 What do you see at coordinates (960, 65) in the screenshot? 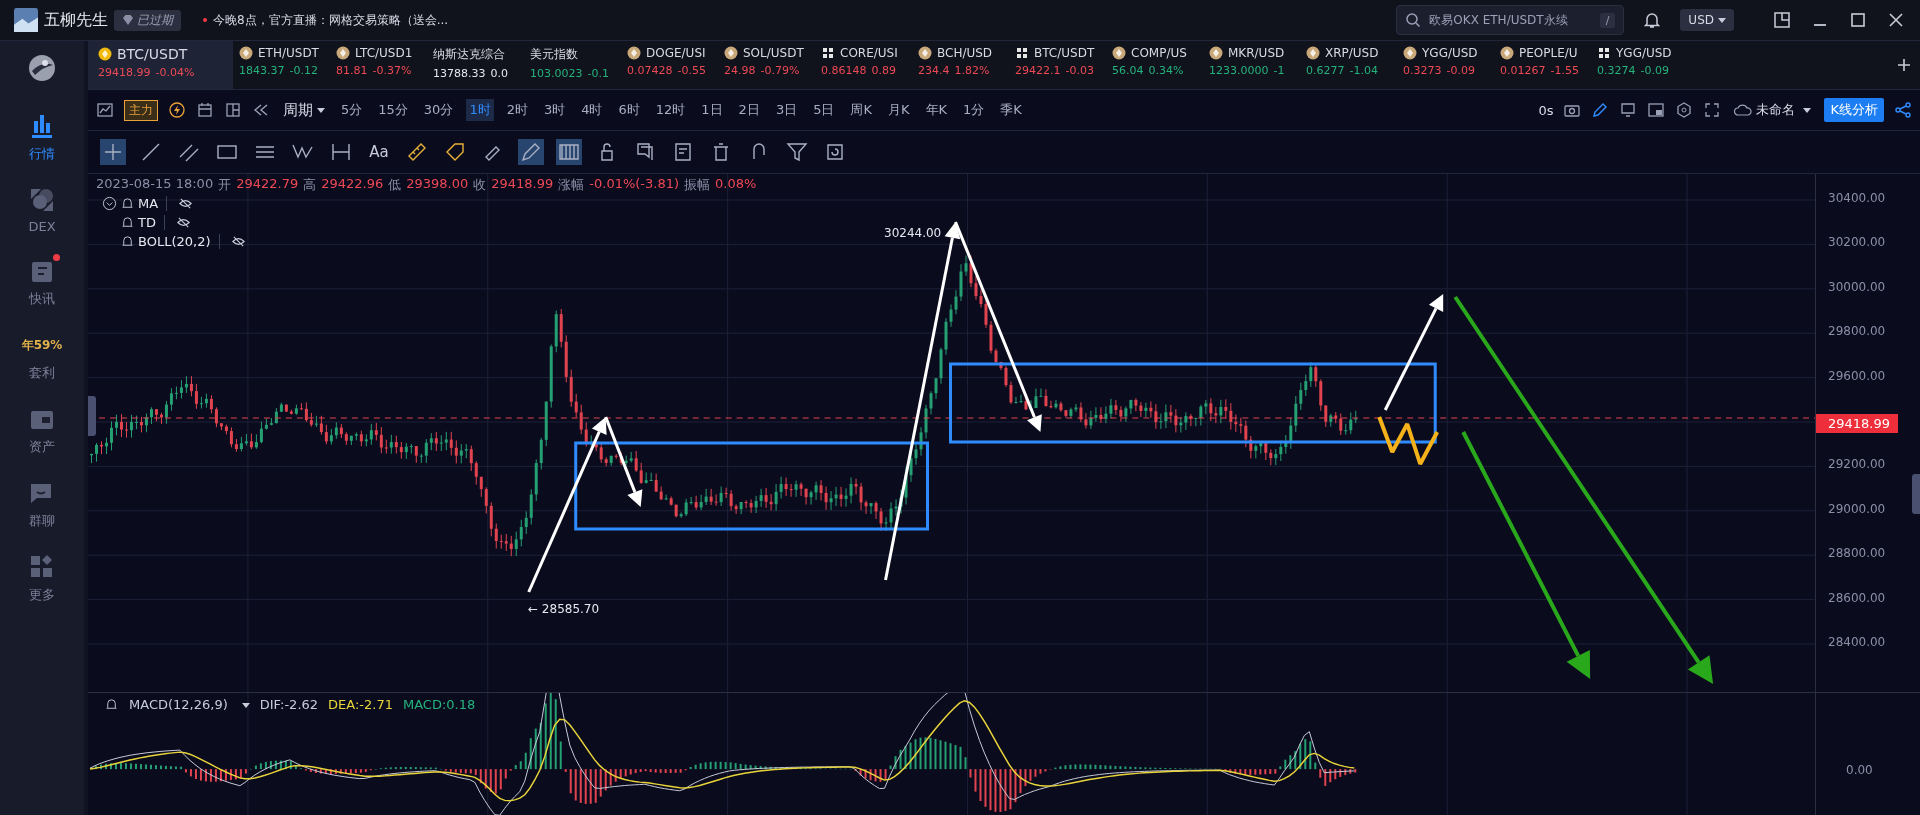
I see `ticker-tab: BCH/USD 234.4 1.82%` at bounding box center [960, 65].